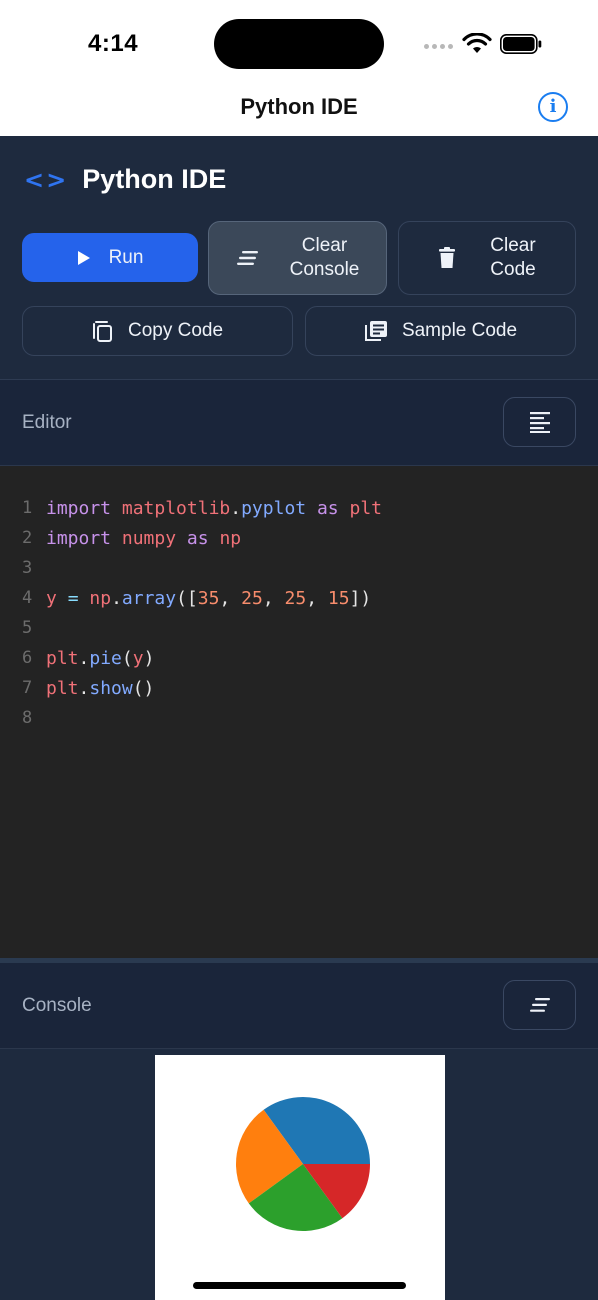  I want to click on status-bar: 4:14, so click(299, 44).